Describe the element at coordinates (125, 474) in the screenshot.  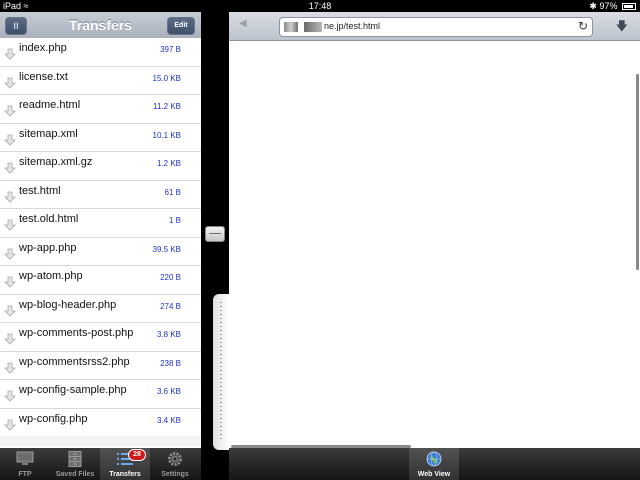
I see `tab-label: Transfers` at that location.